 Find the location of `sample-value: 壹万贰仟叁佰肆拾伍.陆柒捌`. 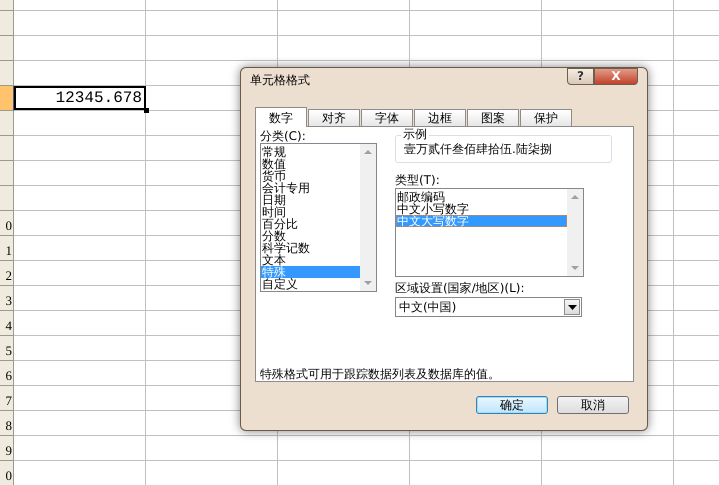

sample-value: 壹万贰仟叁佰肆拾伍.陆柒捌 is located at coordinates (478, 149).